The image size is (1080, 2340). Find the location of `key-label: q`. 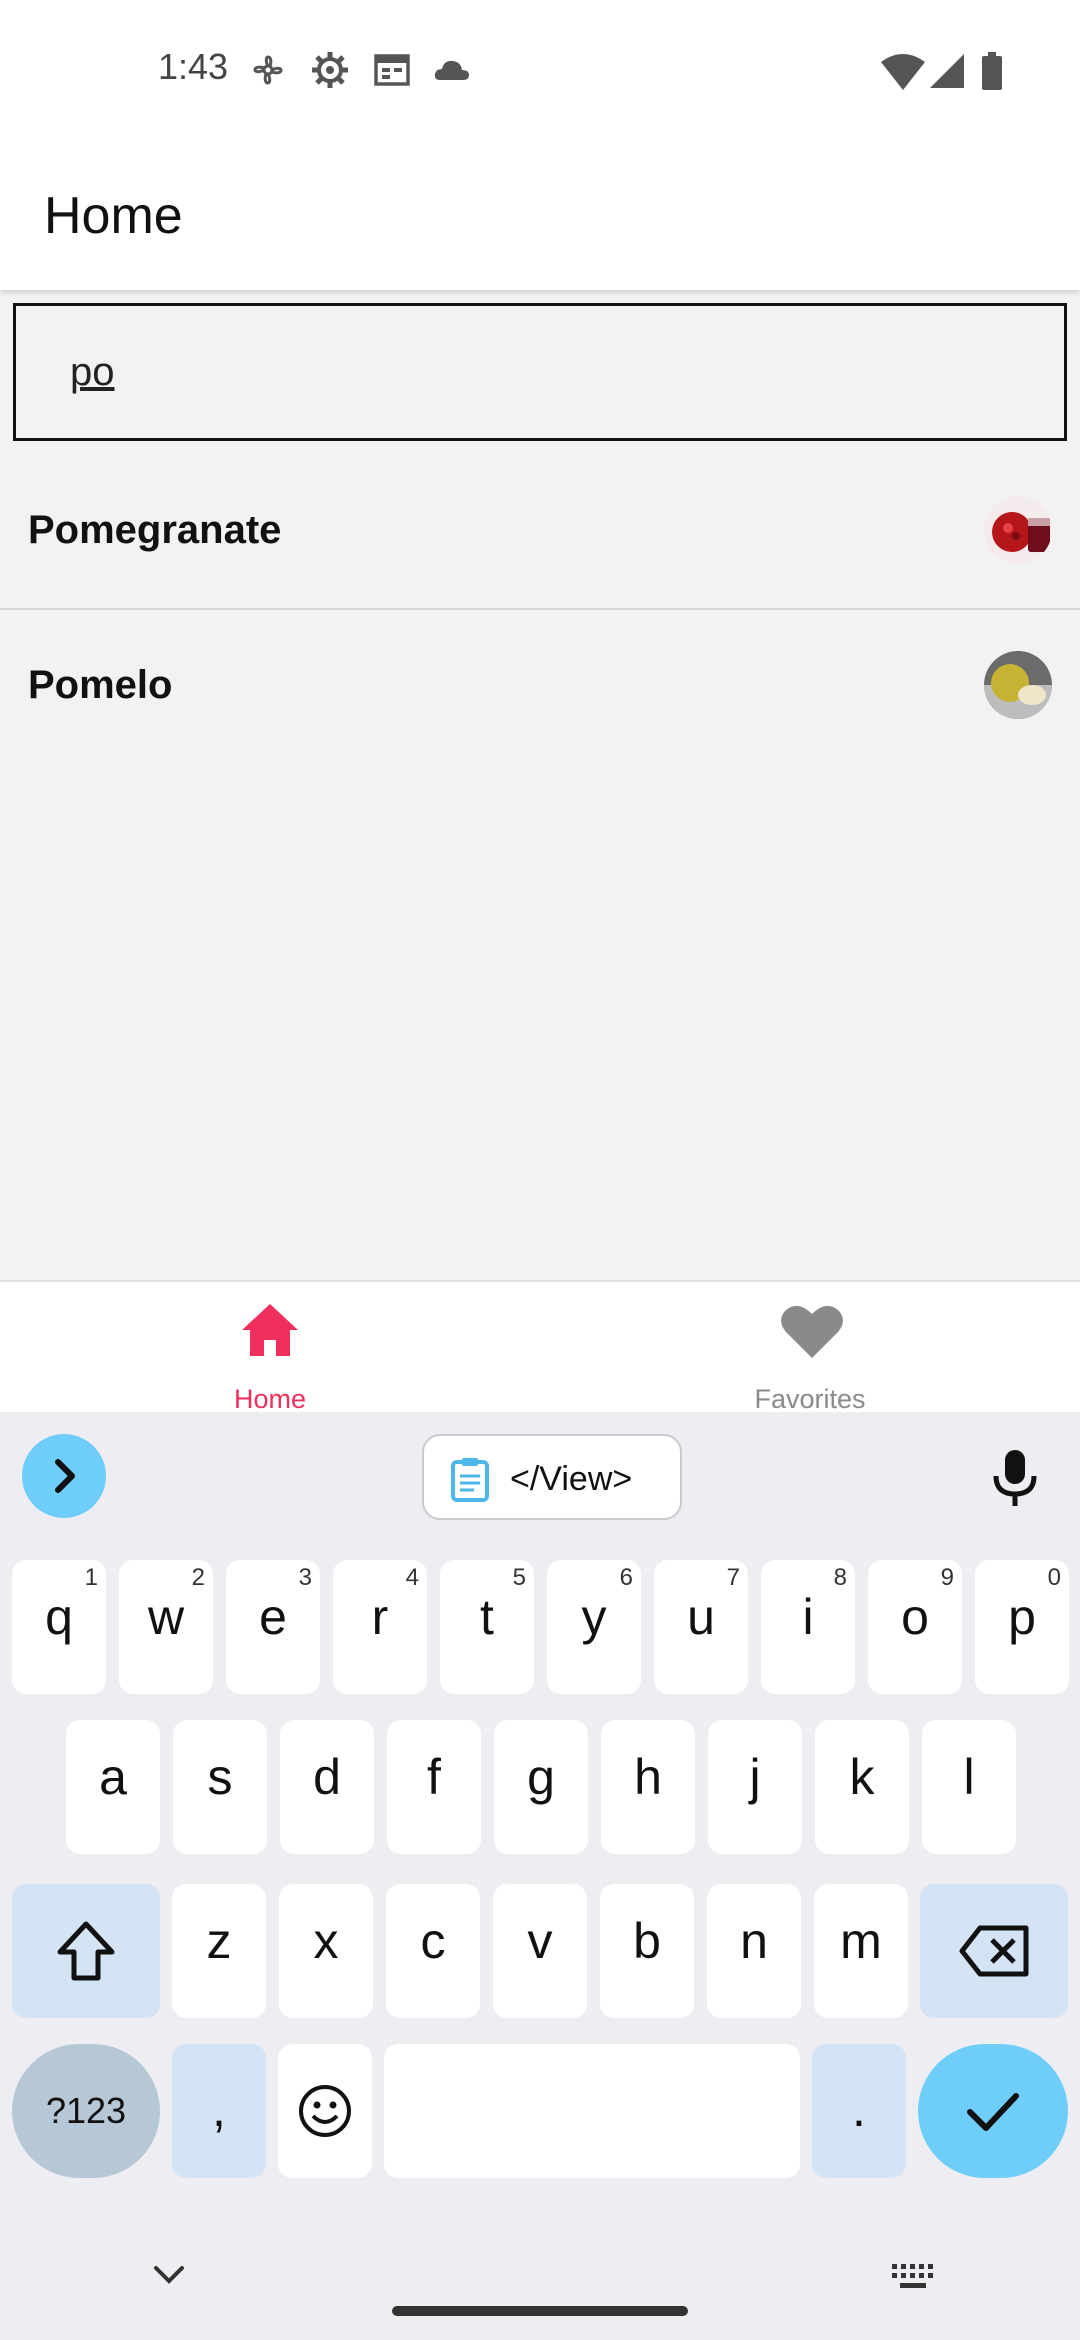

key-label: q is located at coordinates (59, 1617).